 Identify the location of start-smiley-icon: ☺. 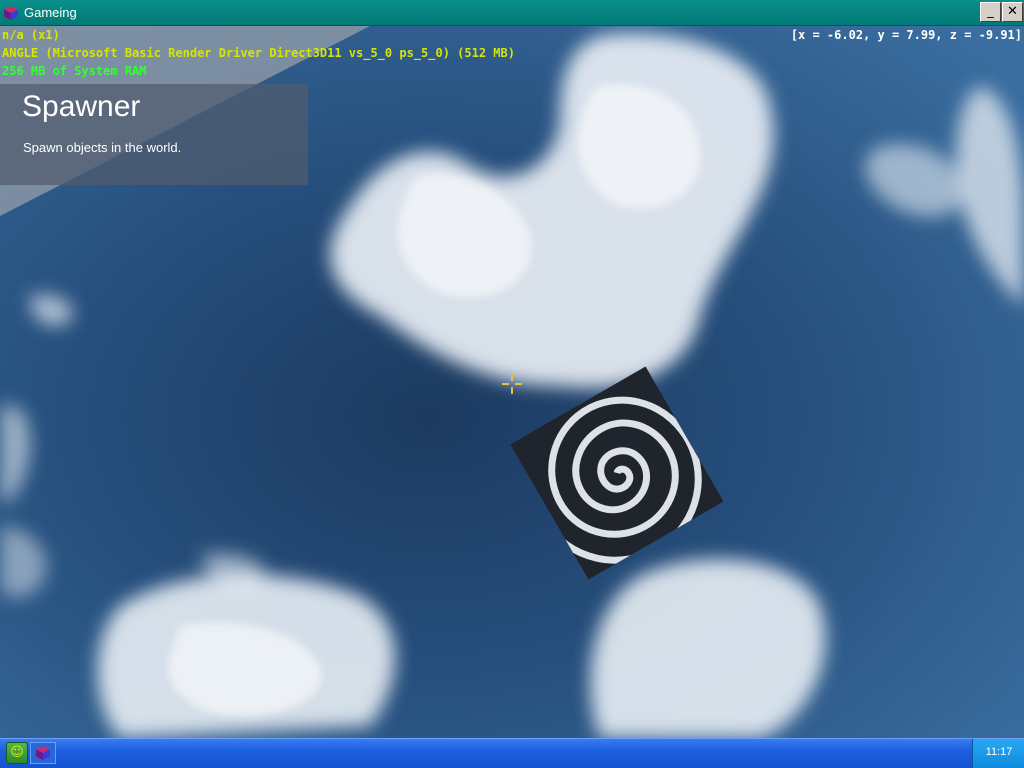
(17, 752).